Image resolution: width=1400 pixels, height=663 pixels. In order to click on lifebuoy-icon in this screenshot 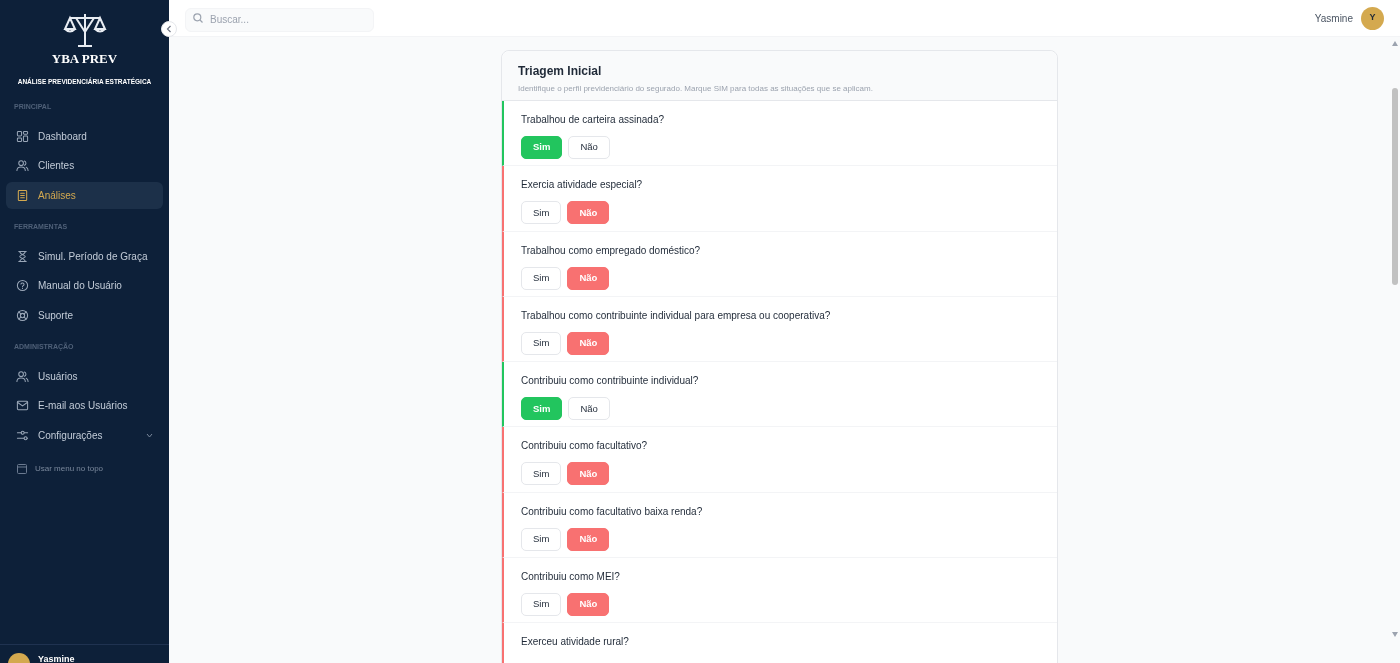, I will do `click(22, 315)`.